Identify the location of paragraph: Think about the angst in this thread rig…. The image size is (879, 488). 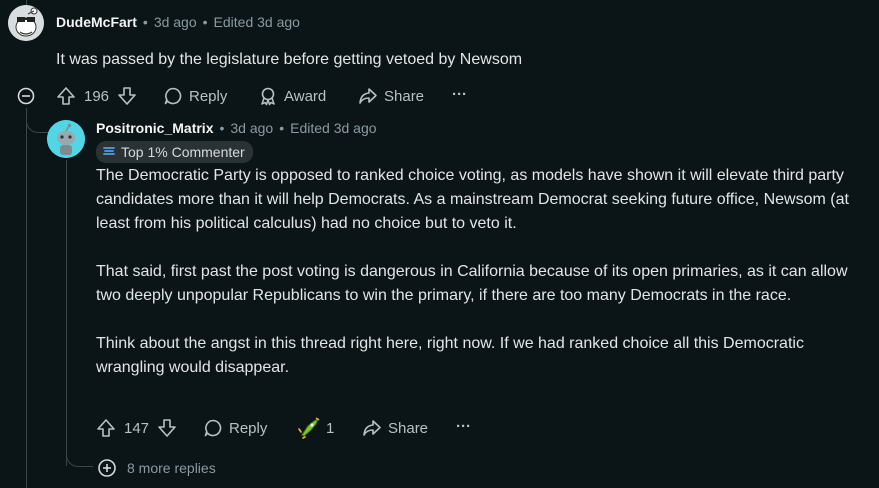
(450, 355).